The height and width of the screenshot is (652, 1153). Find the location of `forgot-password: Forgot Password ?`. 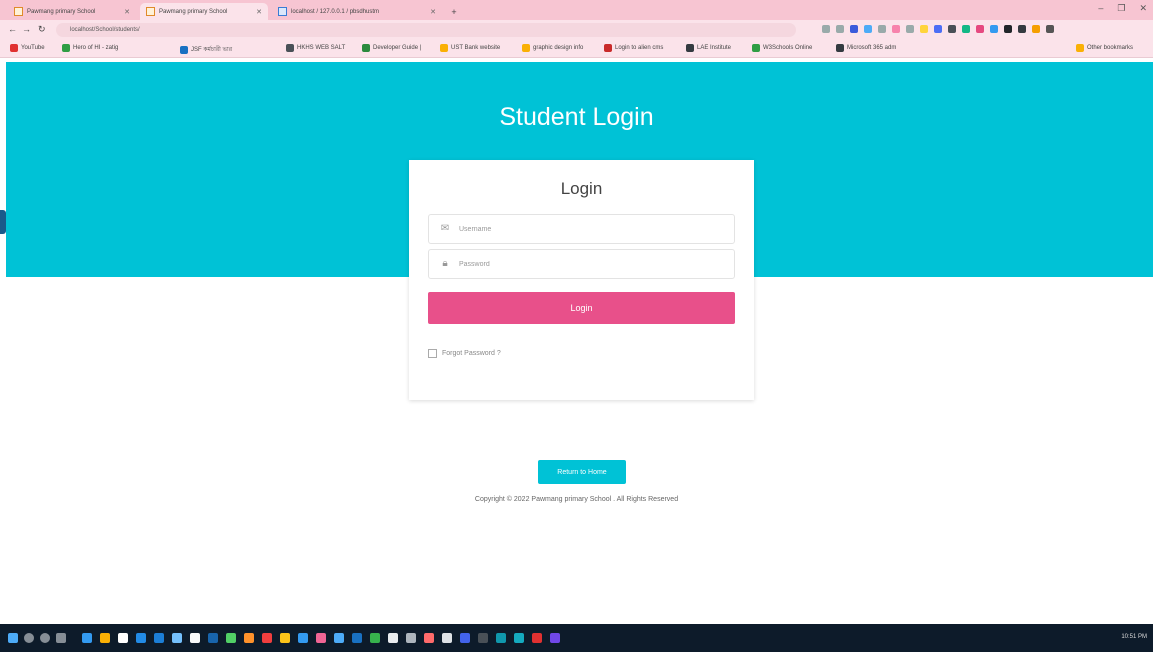

forgot-password: Forgot Password ? is located at coordinates (464, 353).